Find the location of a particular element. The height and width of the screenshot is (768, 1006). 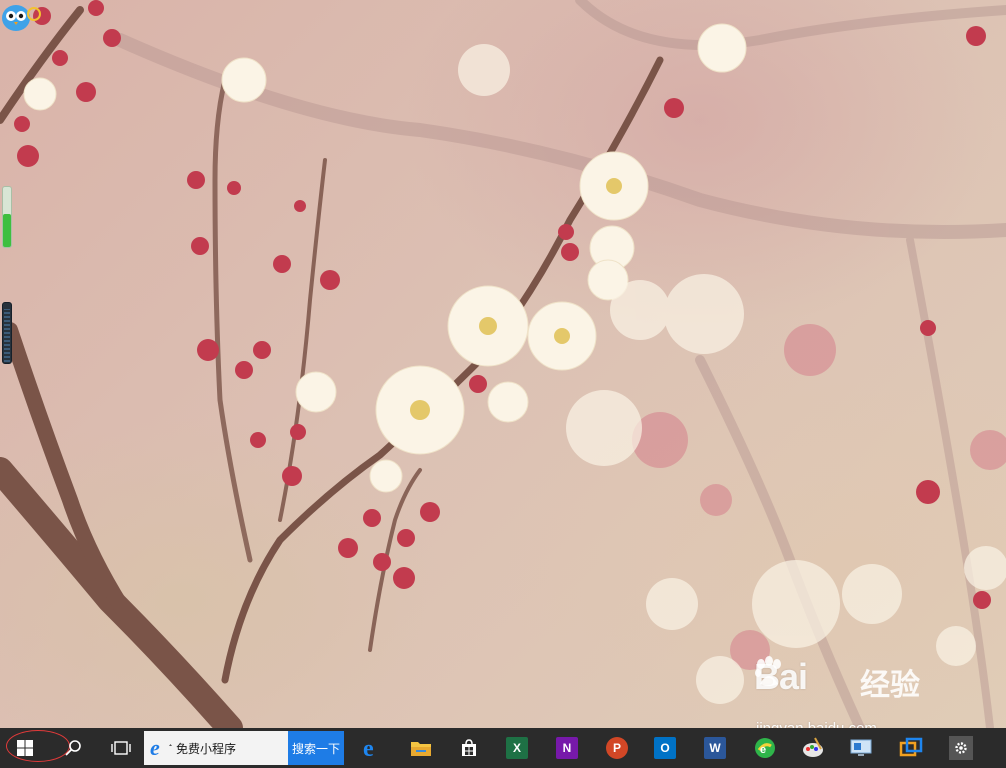

watermark-suffix: 经验 is located at coordinates (890, 685).